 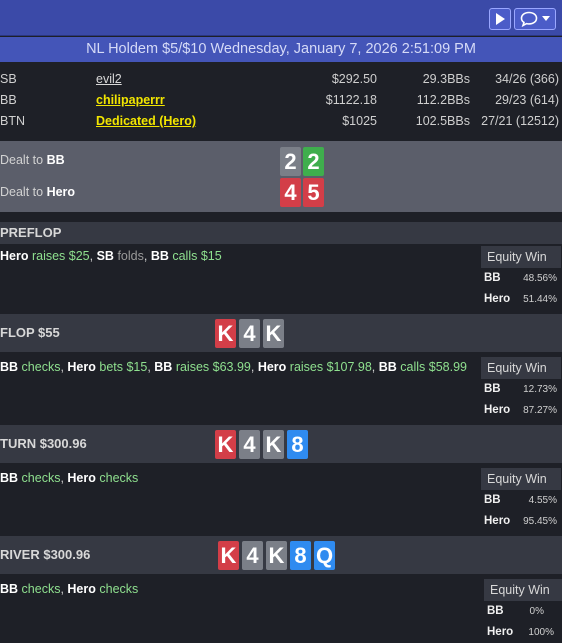 I want to click on player-position: SB, so click(x=8, y=79).